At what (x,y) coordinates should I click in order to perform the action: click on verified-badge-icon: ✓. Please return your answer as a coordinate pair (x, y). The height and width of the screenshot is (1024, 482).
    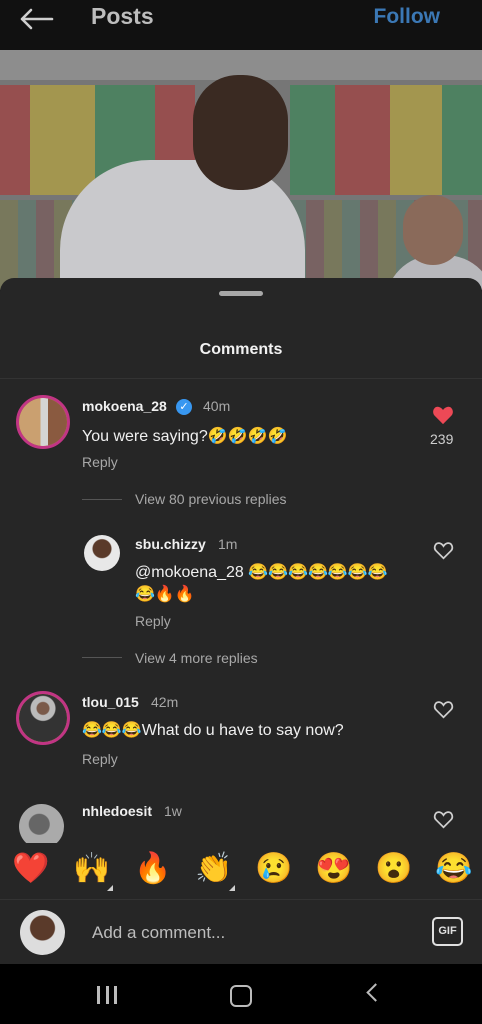
    Looking at the image, I should click on (184, 407).